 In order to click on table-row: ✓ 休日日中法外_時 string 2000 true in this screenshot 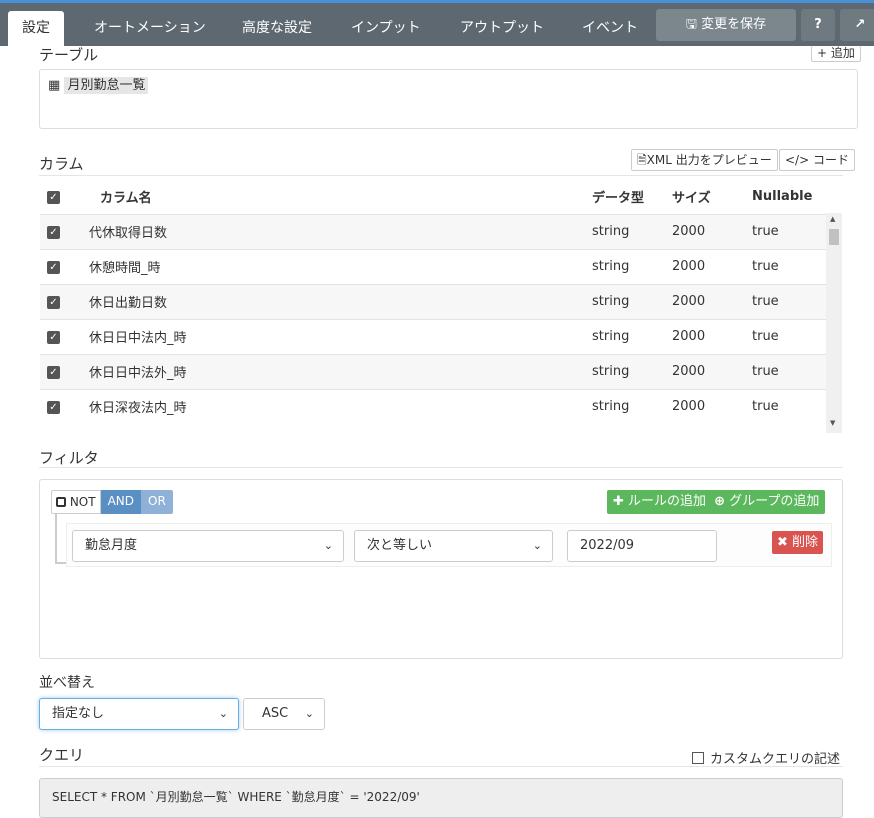, I will do `click(433, 371)`.